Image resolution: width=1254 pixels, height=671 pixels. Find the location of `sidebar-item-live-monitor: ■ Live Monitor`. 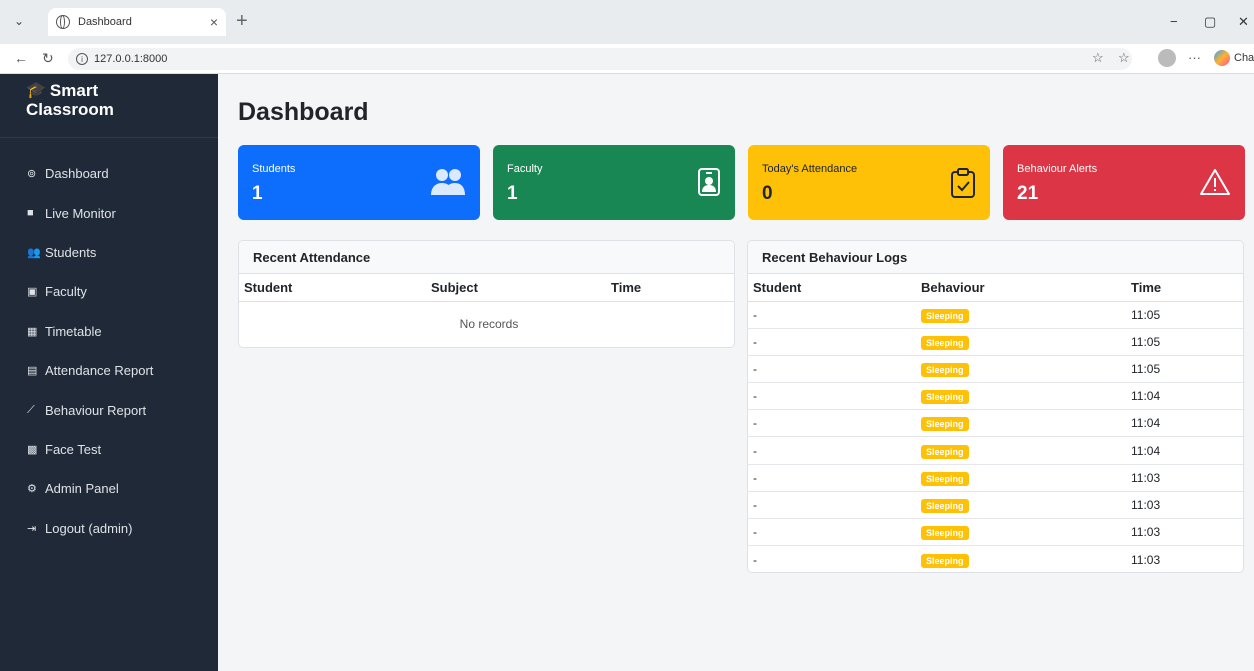

sidebar-item-live-monitor: ■ Live Monitor is located at coordinates (109, 212).